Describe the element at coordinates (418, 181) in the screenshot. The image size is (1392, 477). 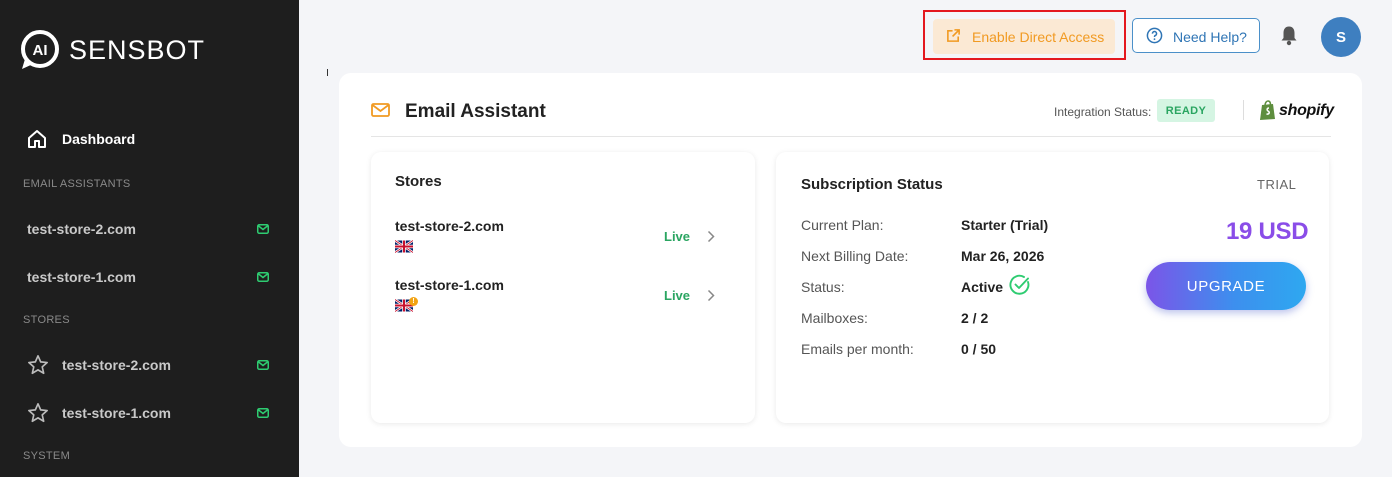
I see `stores-title: Stores` at that location.